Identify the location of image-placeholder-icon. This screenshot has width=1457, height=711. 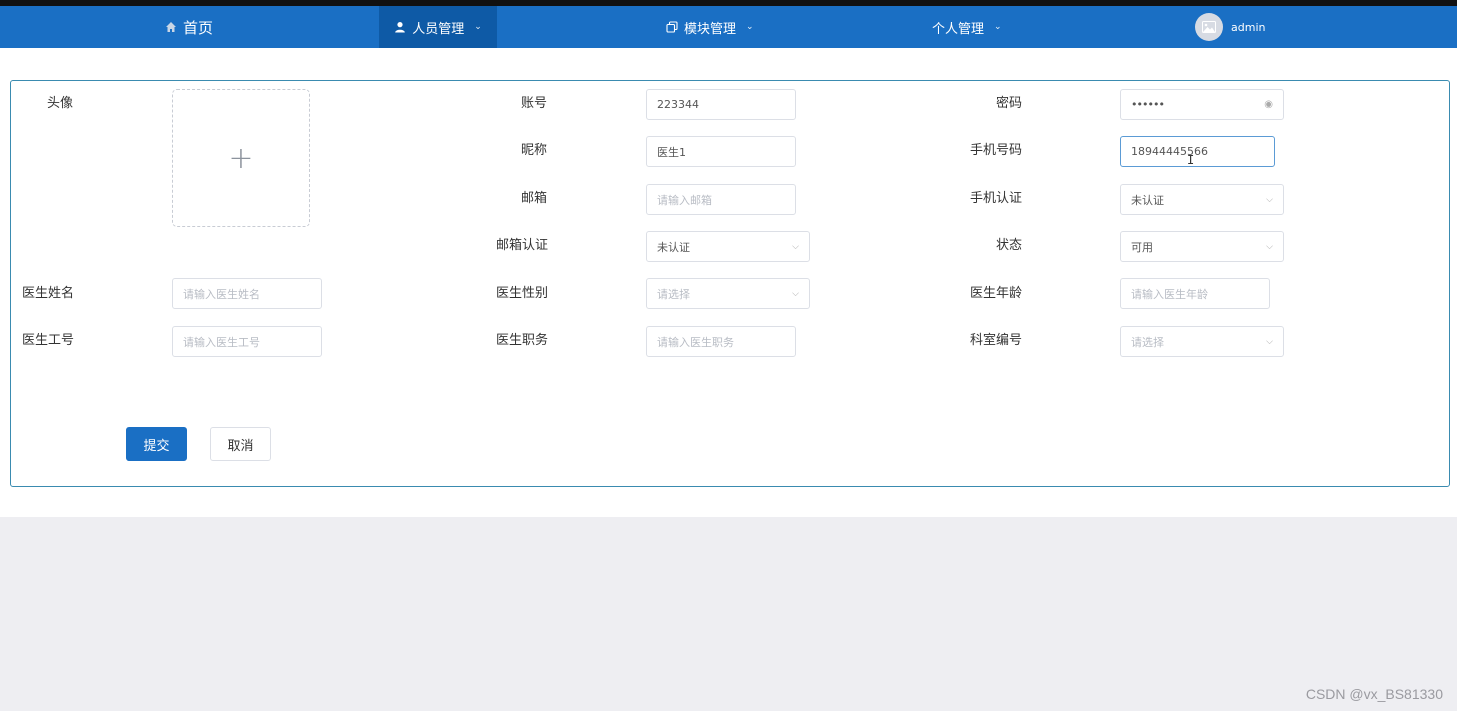
(1209, 27).